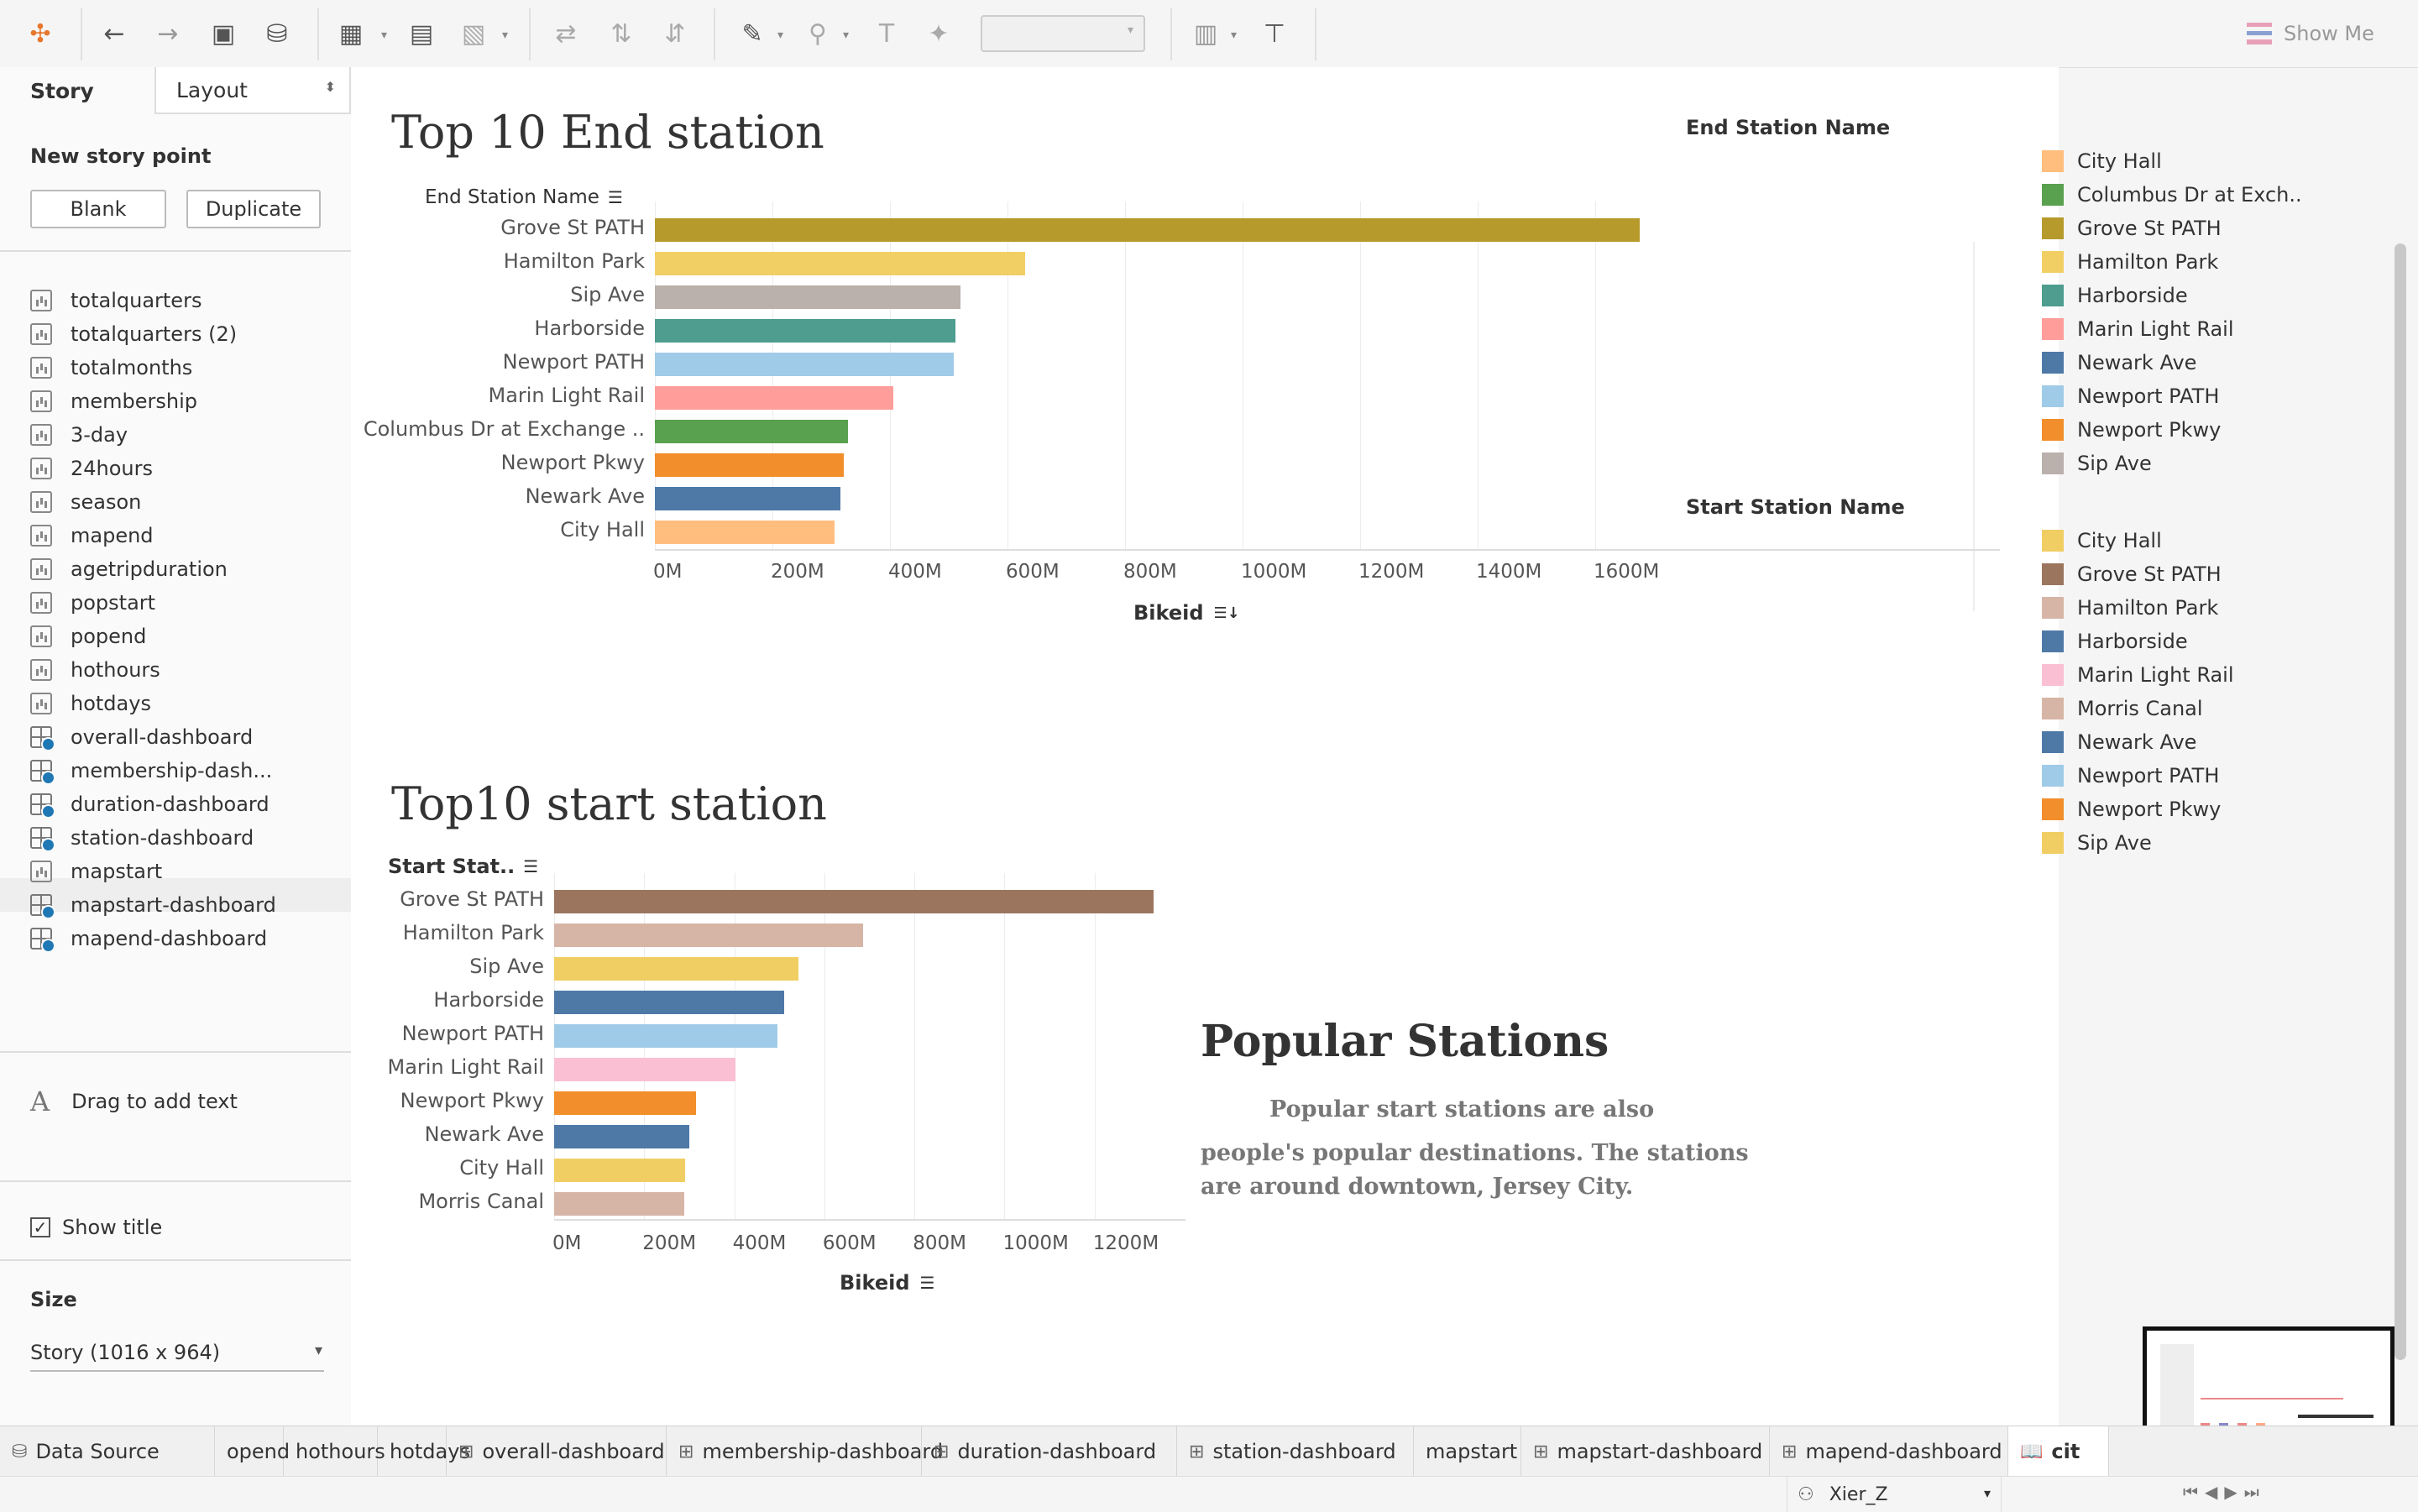 The width and height of the screenshot is (2418, 1512). What do you see at coordinates (252, 90) in the screenshot?
I see `tab-layout: Layout ⬍` at bounding box center [252, 90].